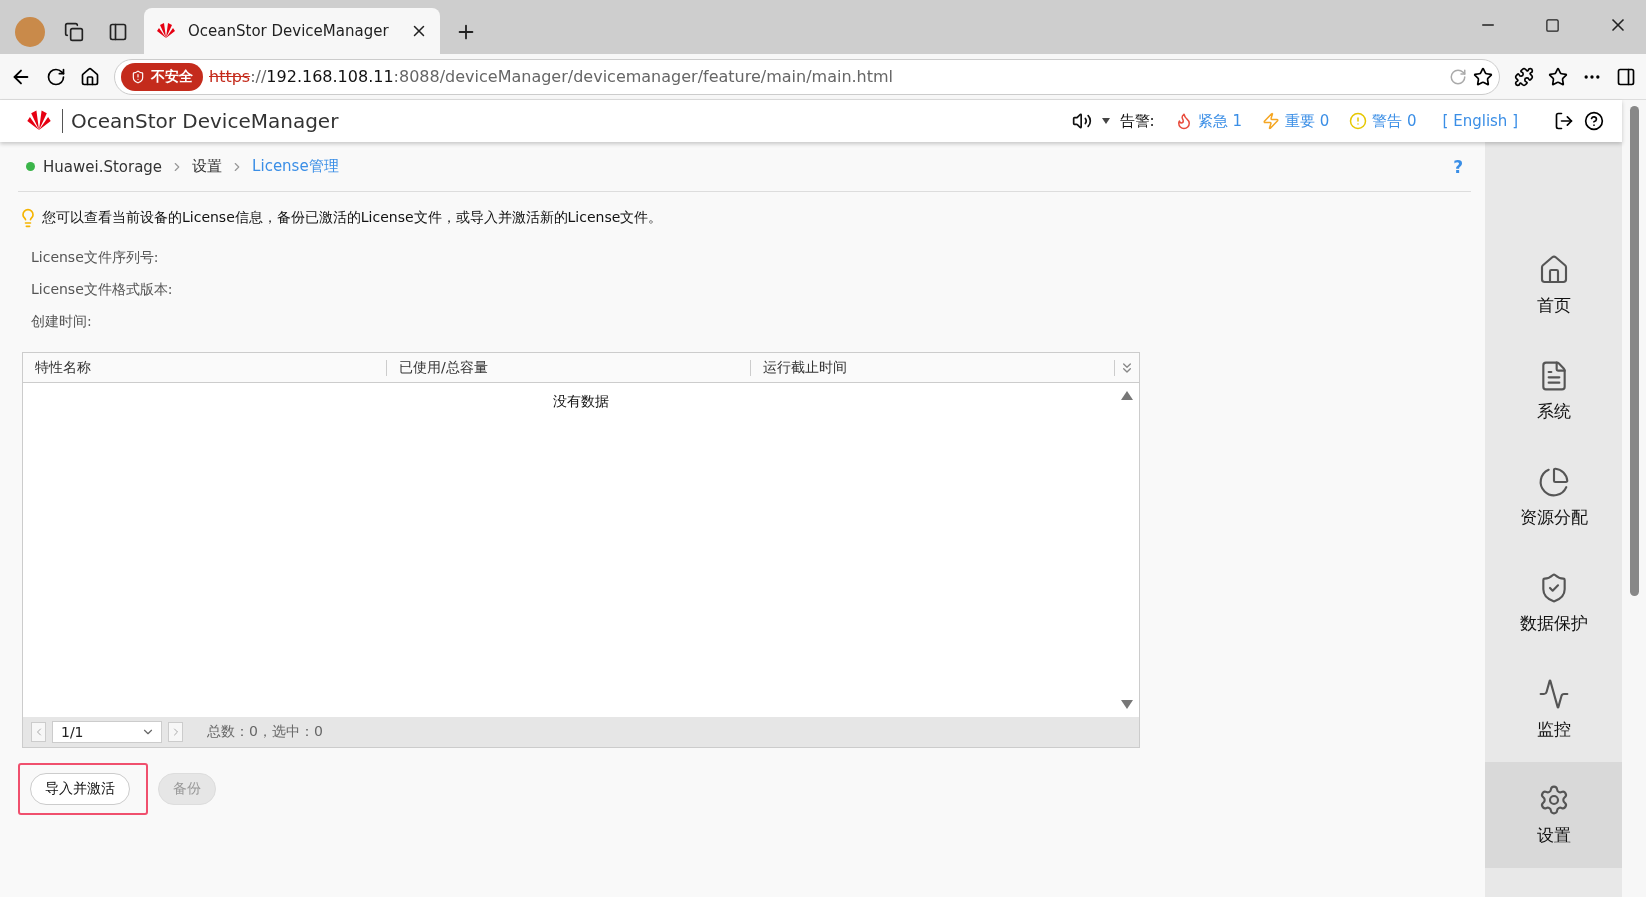  I want to click on maximize-icon, so click(1552, 25).